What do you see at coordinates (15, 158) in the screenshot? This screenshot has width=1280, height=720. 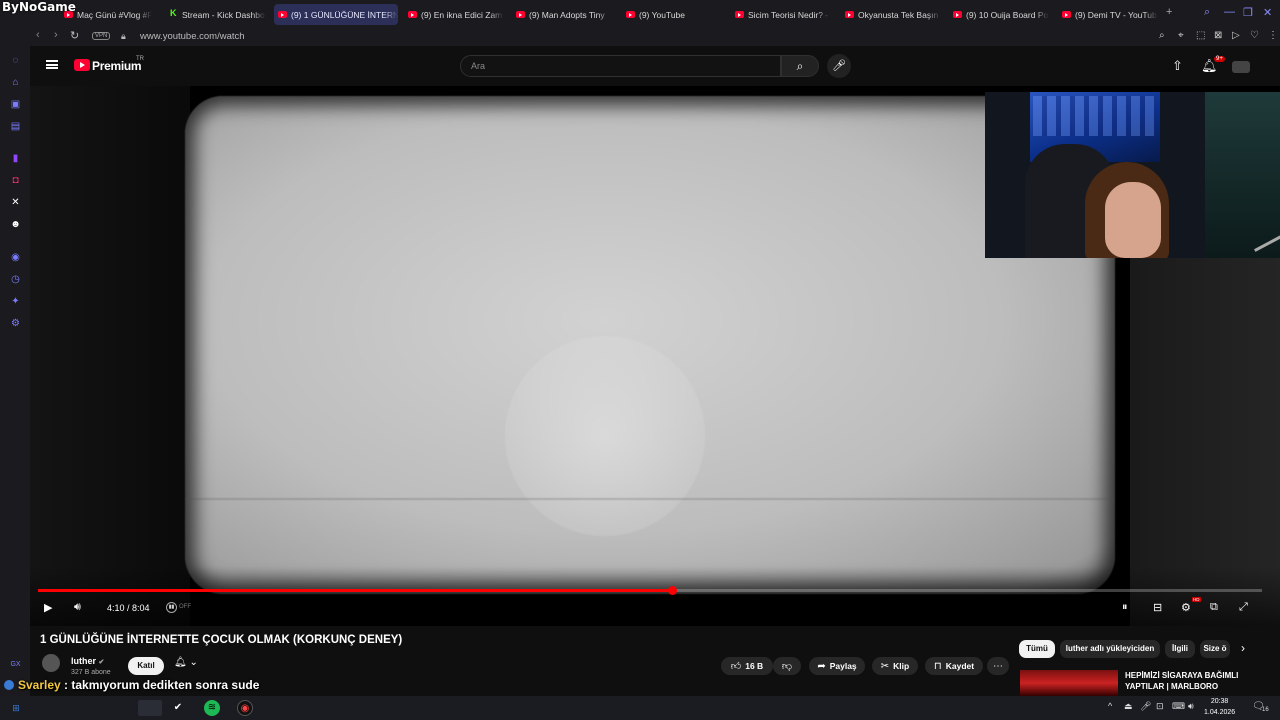 I see `twitch-icon: ▮` at bounding box center [15, 158].